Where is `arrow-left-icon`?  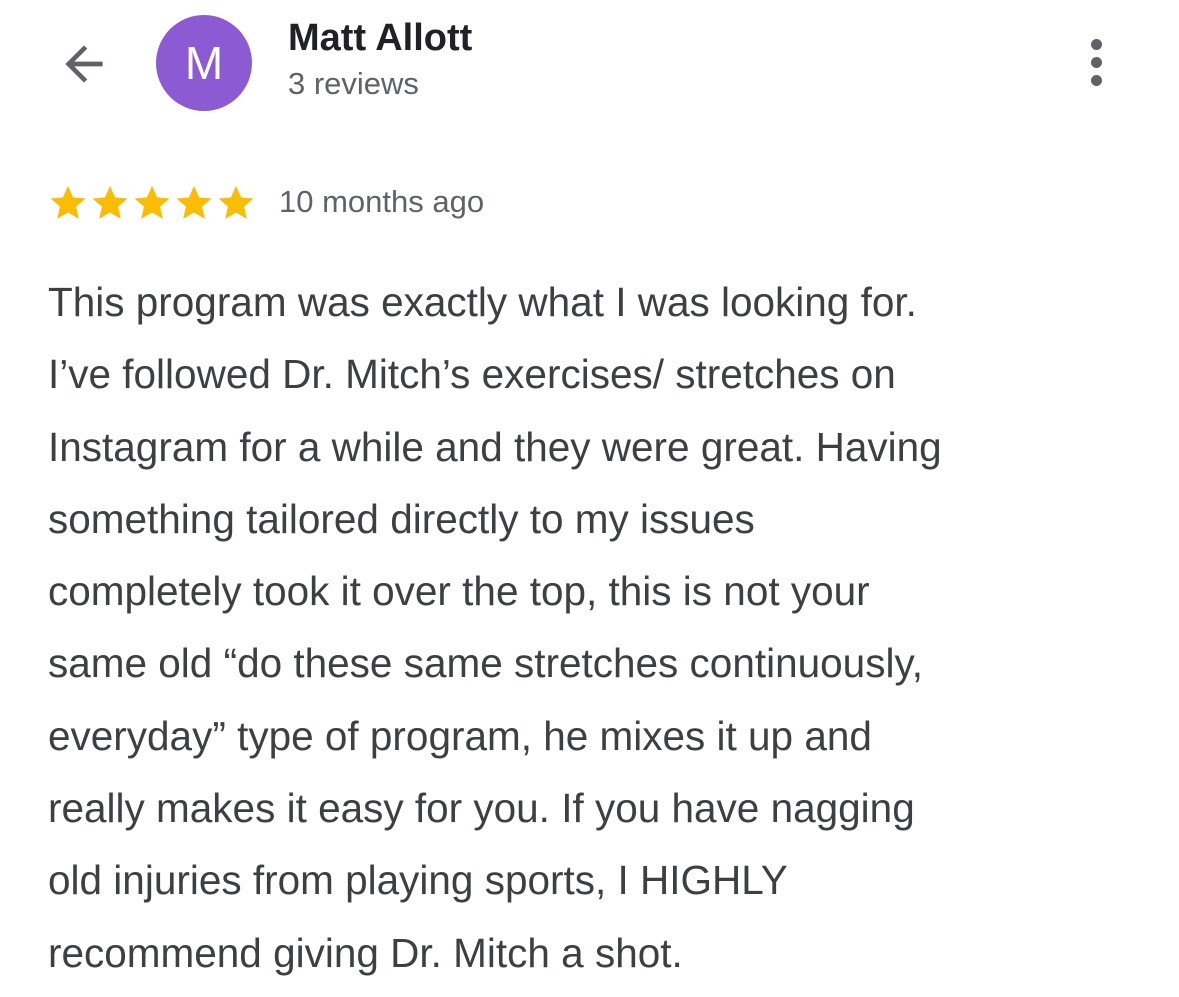 arrow-left-icon is located at coordinates (84, 64).